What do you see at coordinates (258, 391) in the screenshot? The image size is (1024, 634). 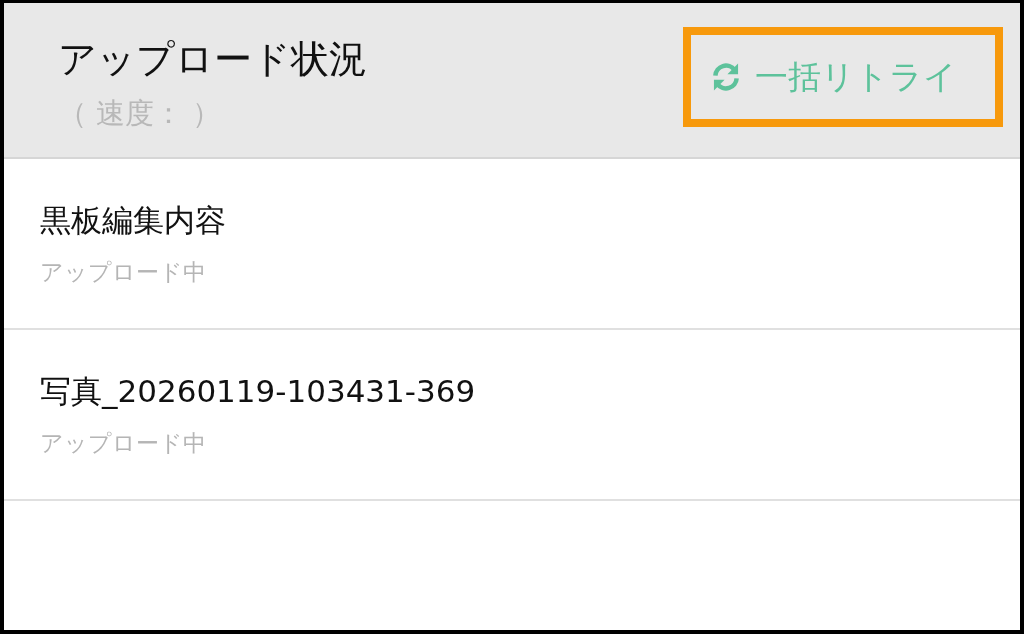 I see `upload-name: 写真_20260119-103431-369` at bounding box center [258, 391].